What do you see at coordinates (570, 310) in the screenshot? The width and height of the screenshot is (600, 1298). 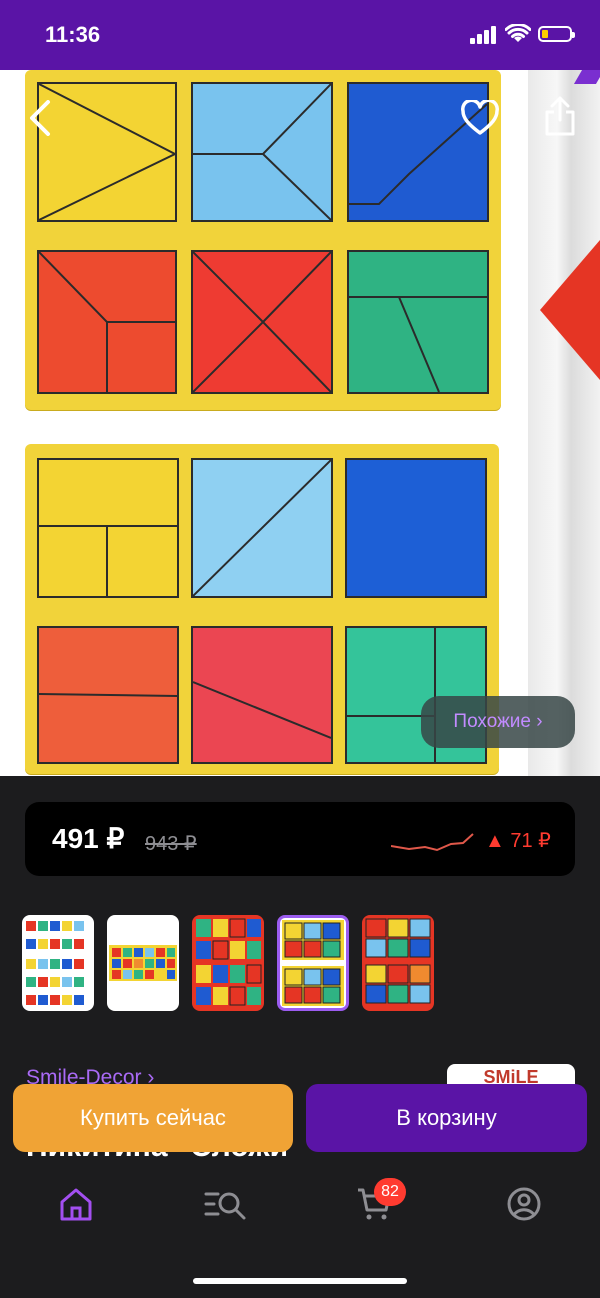 I see `red-puzzle-piece` at bounding box center [570, 310].